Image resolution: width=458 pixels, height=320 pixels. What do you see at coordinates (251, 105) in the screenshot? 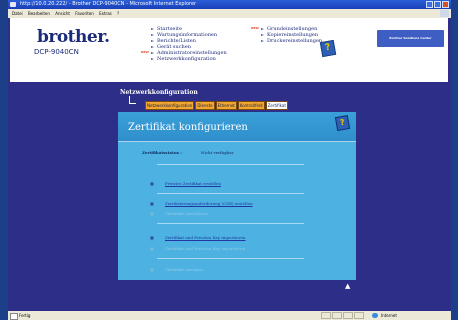
I see `tab-kontrollfeld: Kontrollfeld` at bounding box center [251, 105].